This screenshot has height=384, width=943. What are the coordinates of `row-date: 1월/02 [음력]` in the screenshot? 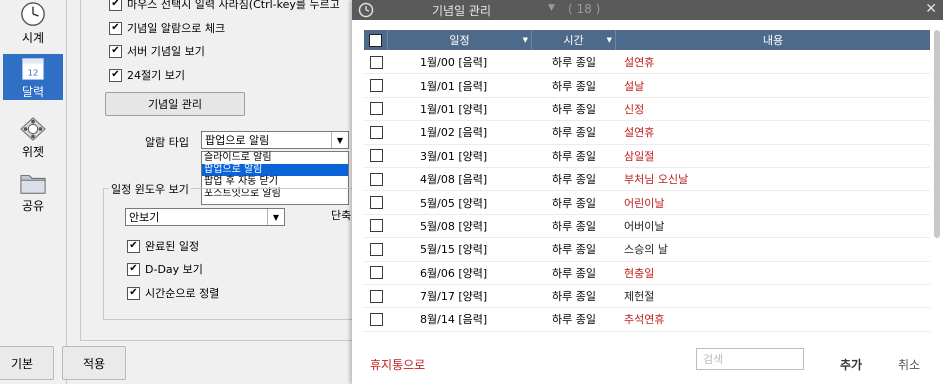 It's located at (454, 133).